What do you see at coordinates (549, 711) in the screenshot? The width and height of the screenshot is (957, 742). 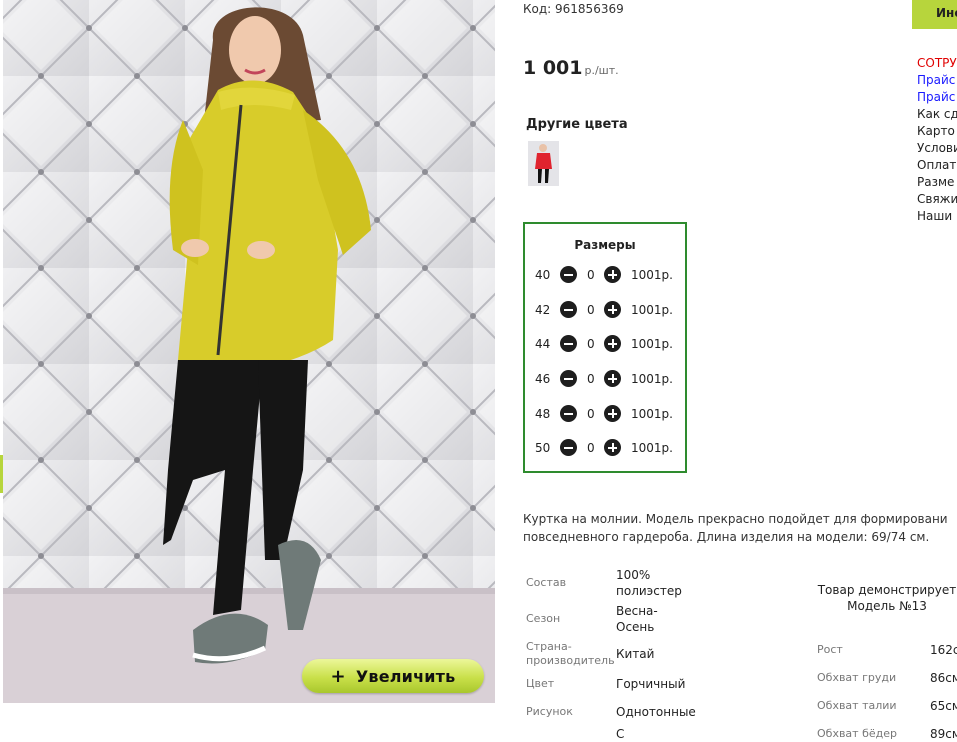 I see `property-key: Рисунок` at bounding box center [549, 711].